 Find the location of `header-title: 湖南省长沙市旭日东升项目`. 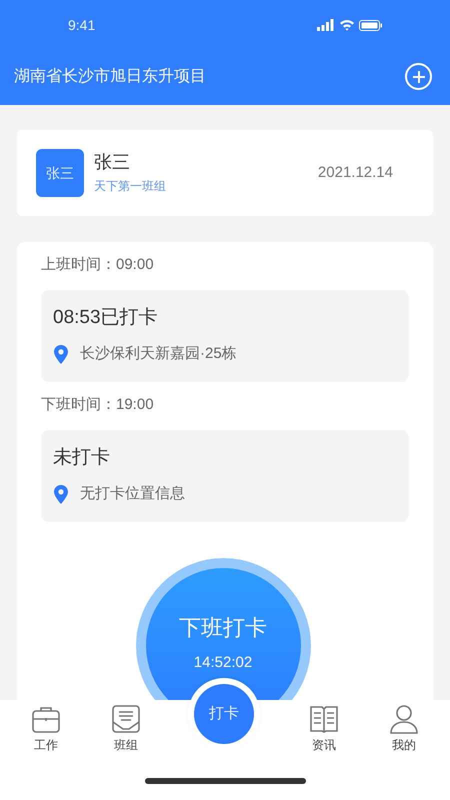

header-title: 湖南省长沙市旭日东升项目 is located at coordinates (110, 76).